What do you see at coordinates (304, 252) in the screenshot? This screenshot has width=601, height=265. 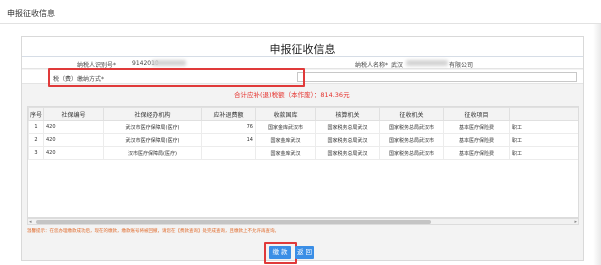 I see `back-button: 返 回` at bounding box center [304, 252].